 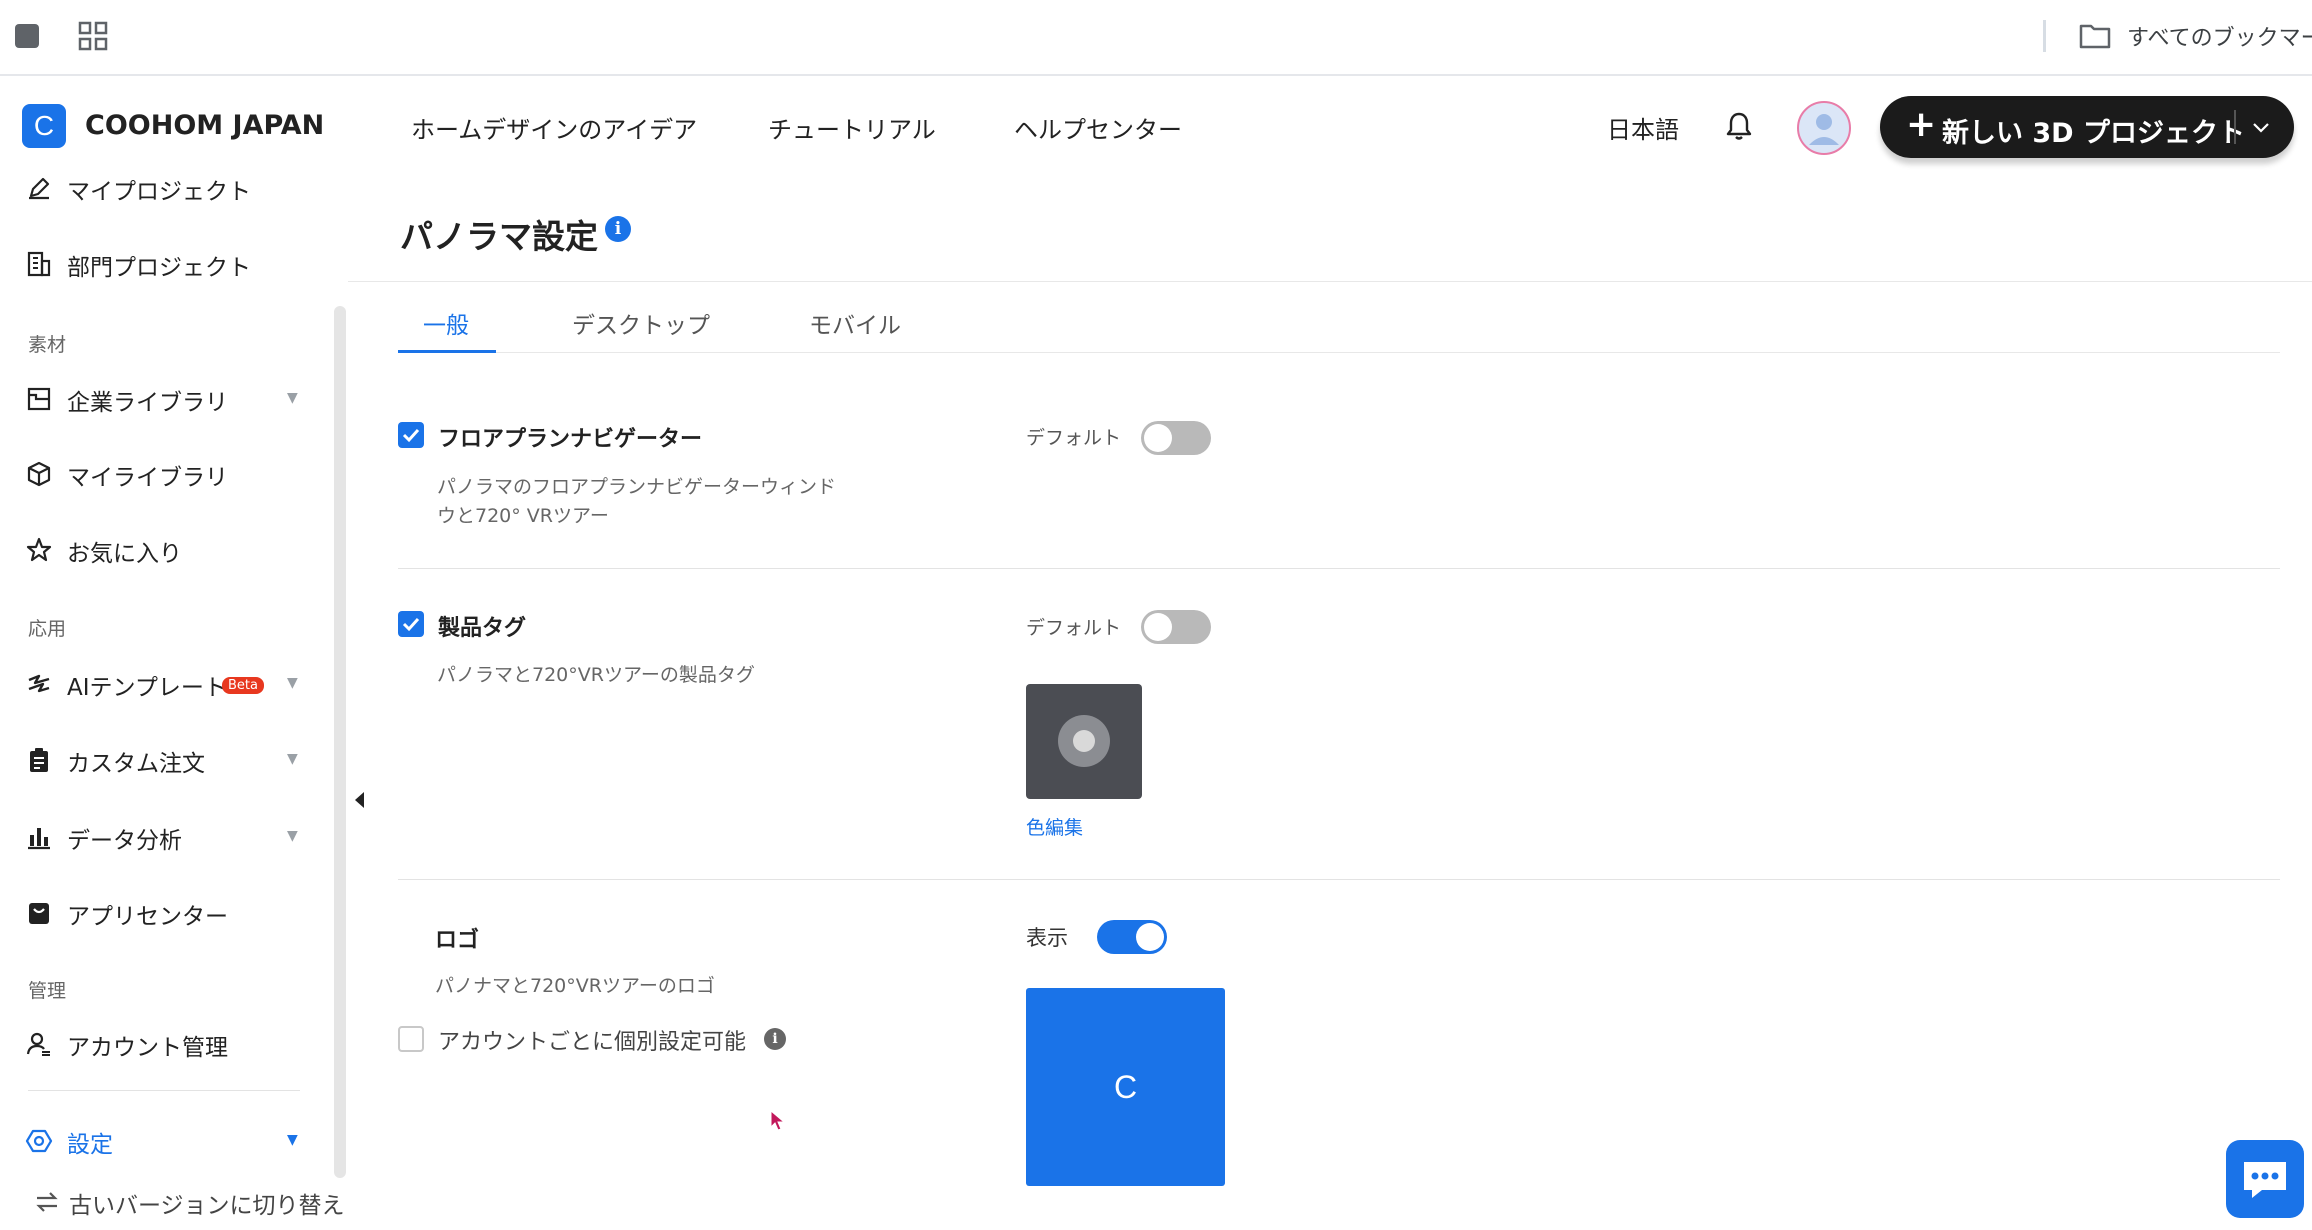 I want to click on sidebar-item-label: お気に入り, so click(x=124, y=554).